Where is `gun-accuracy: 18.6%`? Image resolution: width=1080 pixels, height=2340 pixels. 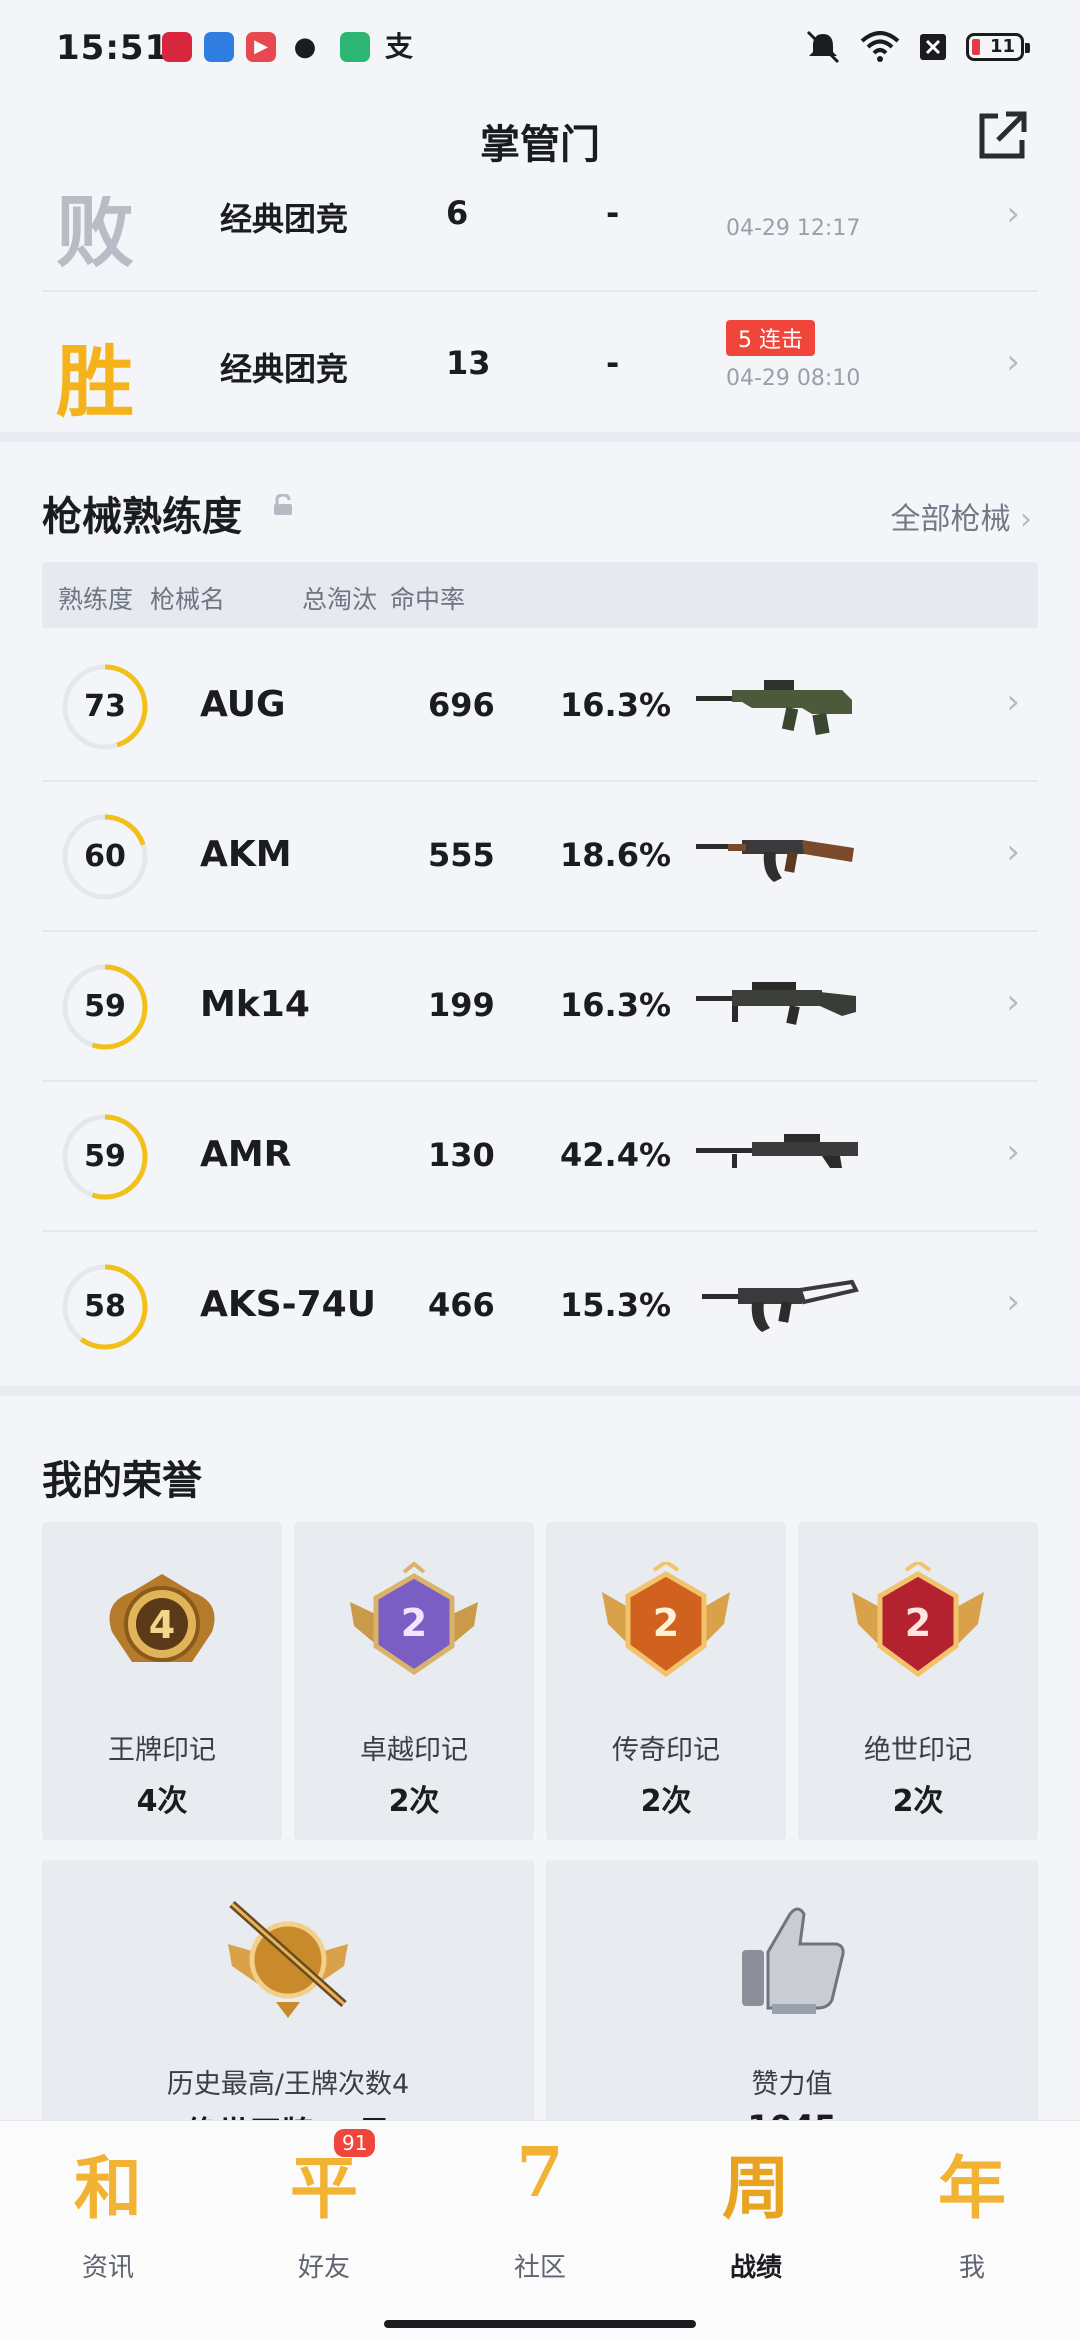
gun-accuracy: 18.6% is located at coordinates (616, 855).